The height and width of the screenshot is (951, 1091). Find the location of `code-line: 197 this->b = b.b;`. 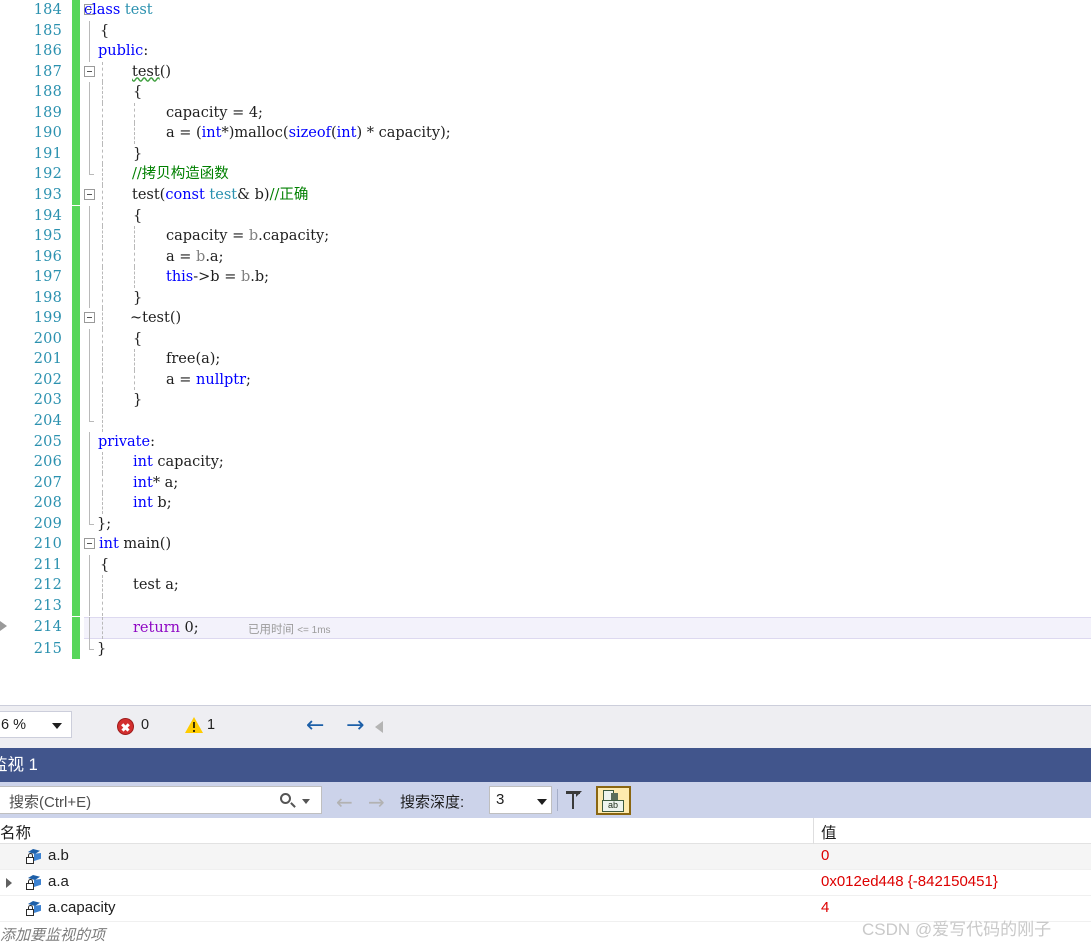

code-line: 197 this->b = b.b; is located at coordinates (545, 277).